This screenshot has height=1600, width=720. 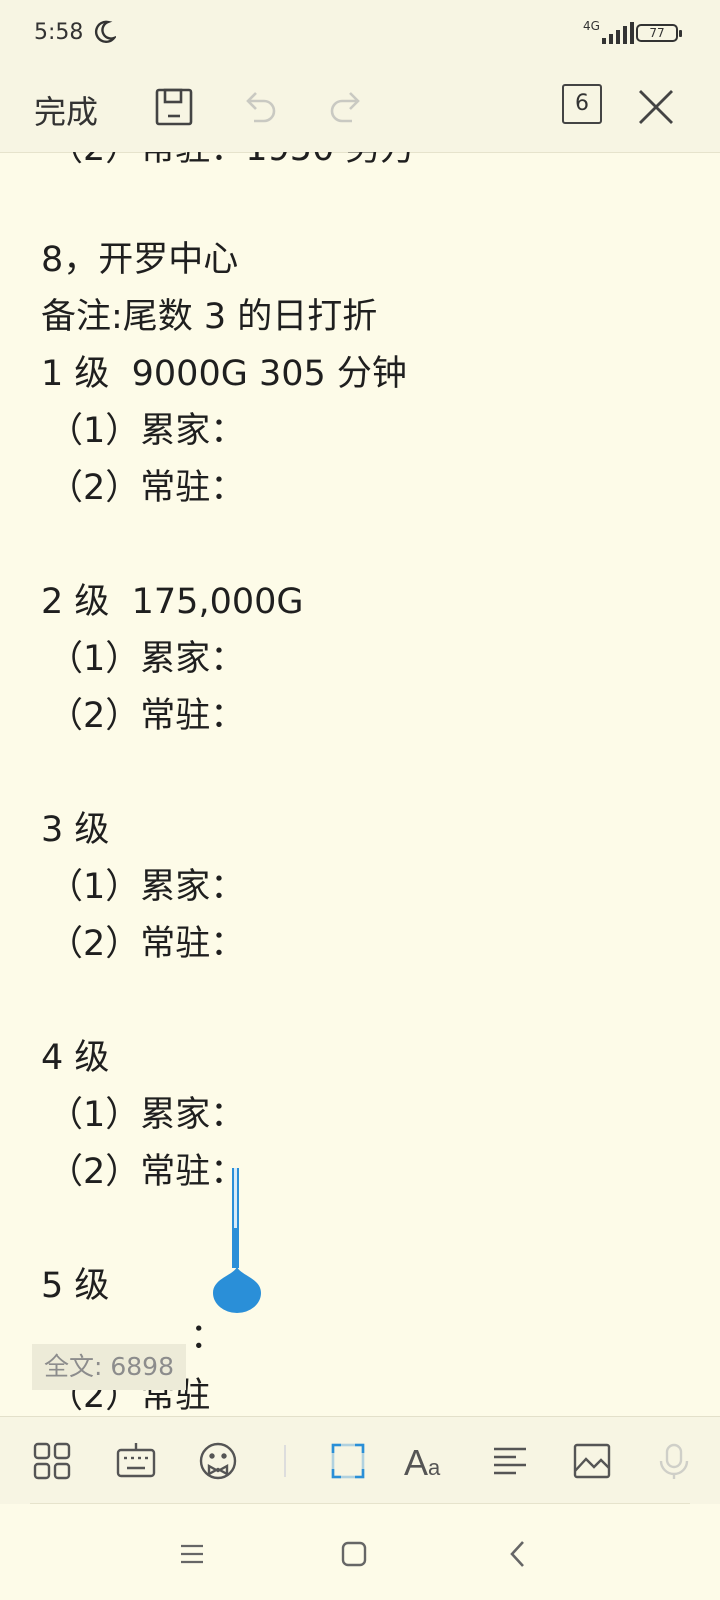 What do you see at coordinates (510, 1461) in the screenshot?
I see `align-icon` at bounding box center [510, 1461].